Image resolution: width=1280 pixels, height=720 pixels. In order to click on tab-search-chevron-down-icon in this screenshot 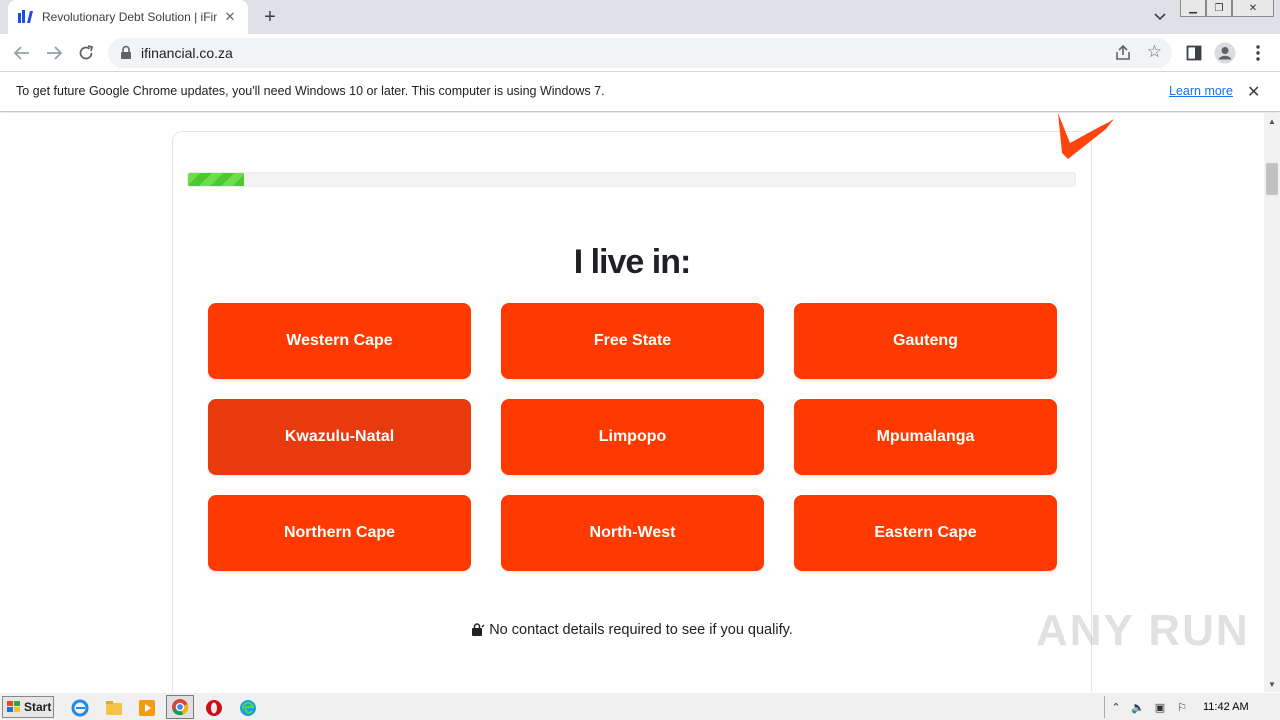, I will do `click(1160, 17)`.